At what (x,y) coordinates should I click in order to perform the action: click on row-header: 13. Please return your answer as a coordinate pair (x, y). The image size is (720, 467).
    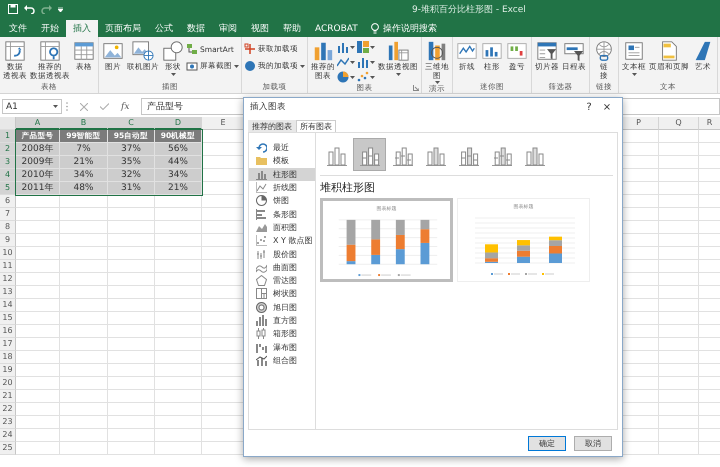
    Looking at the image, I should click on (8, 292).